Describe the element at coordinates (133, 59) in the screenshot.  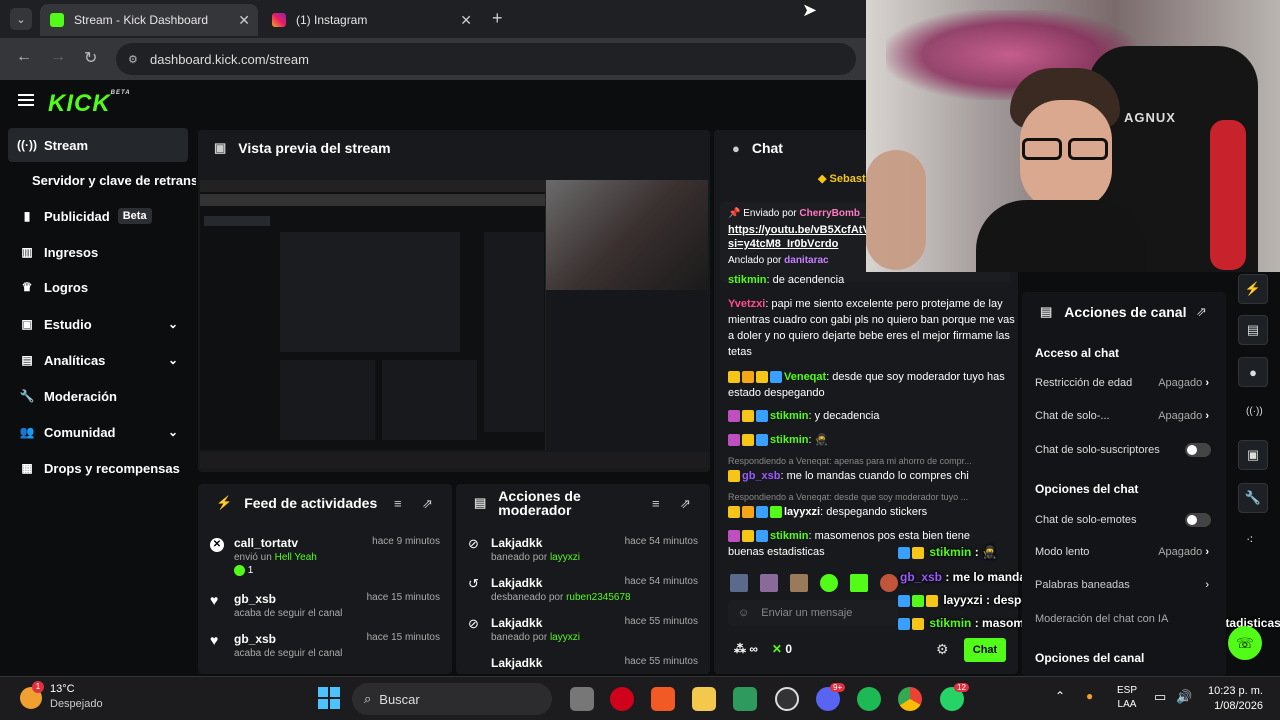
I see `site-info-icon: ⚙` at that location.